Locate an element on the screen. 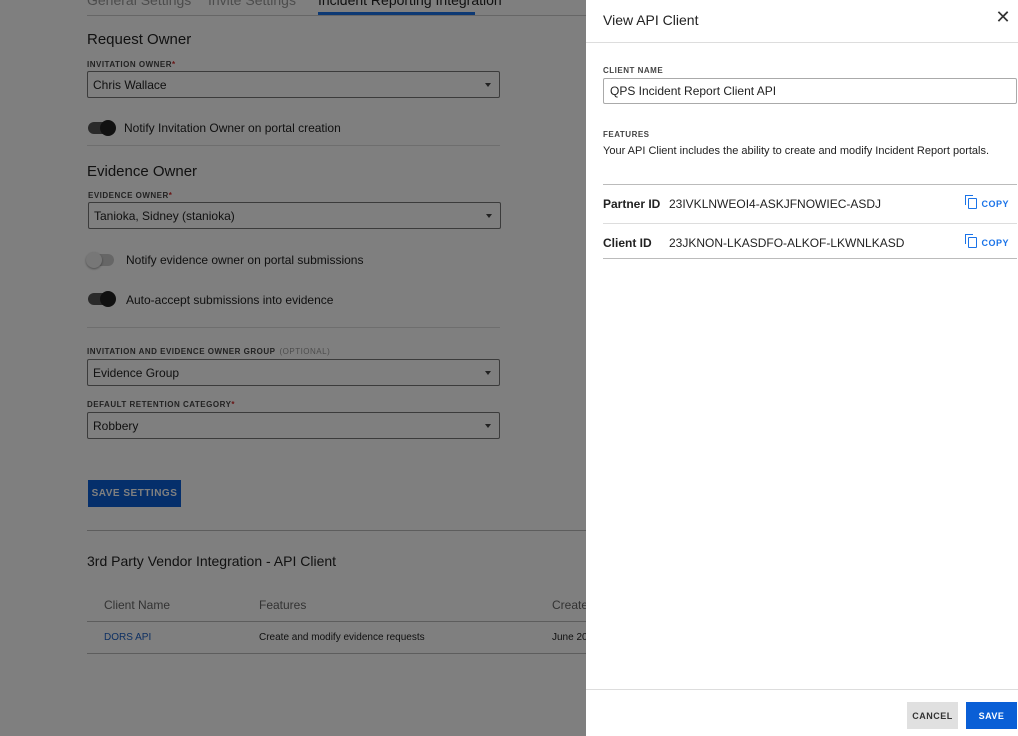 Image resolution: width=1018 pixels, height=736 pixels. save-button: SAVE is located at coordinates (991, 715).